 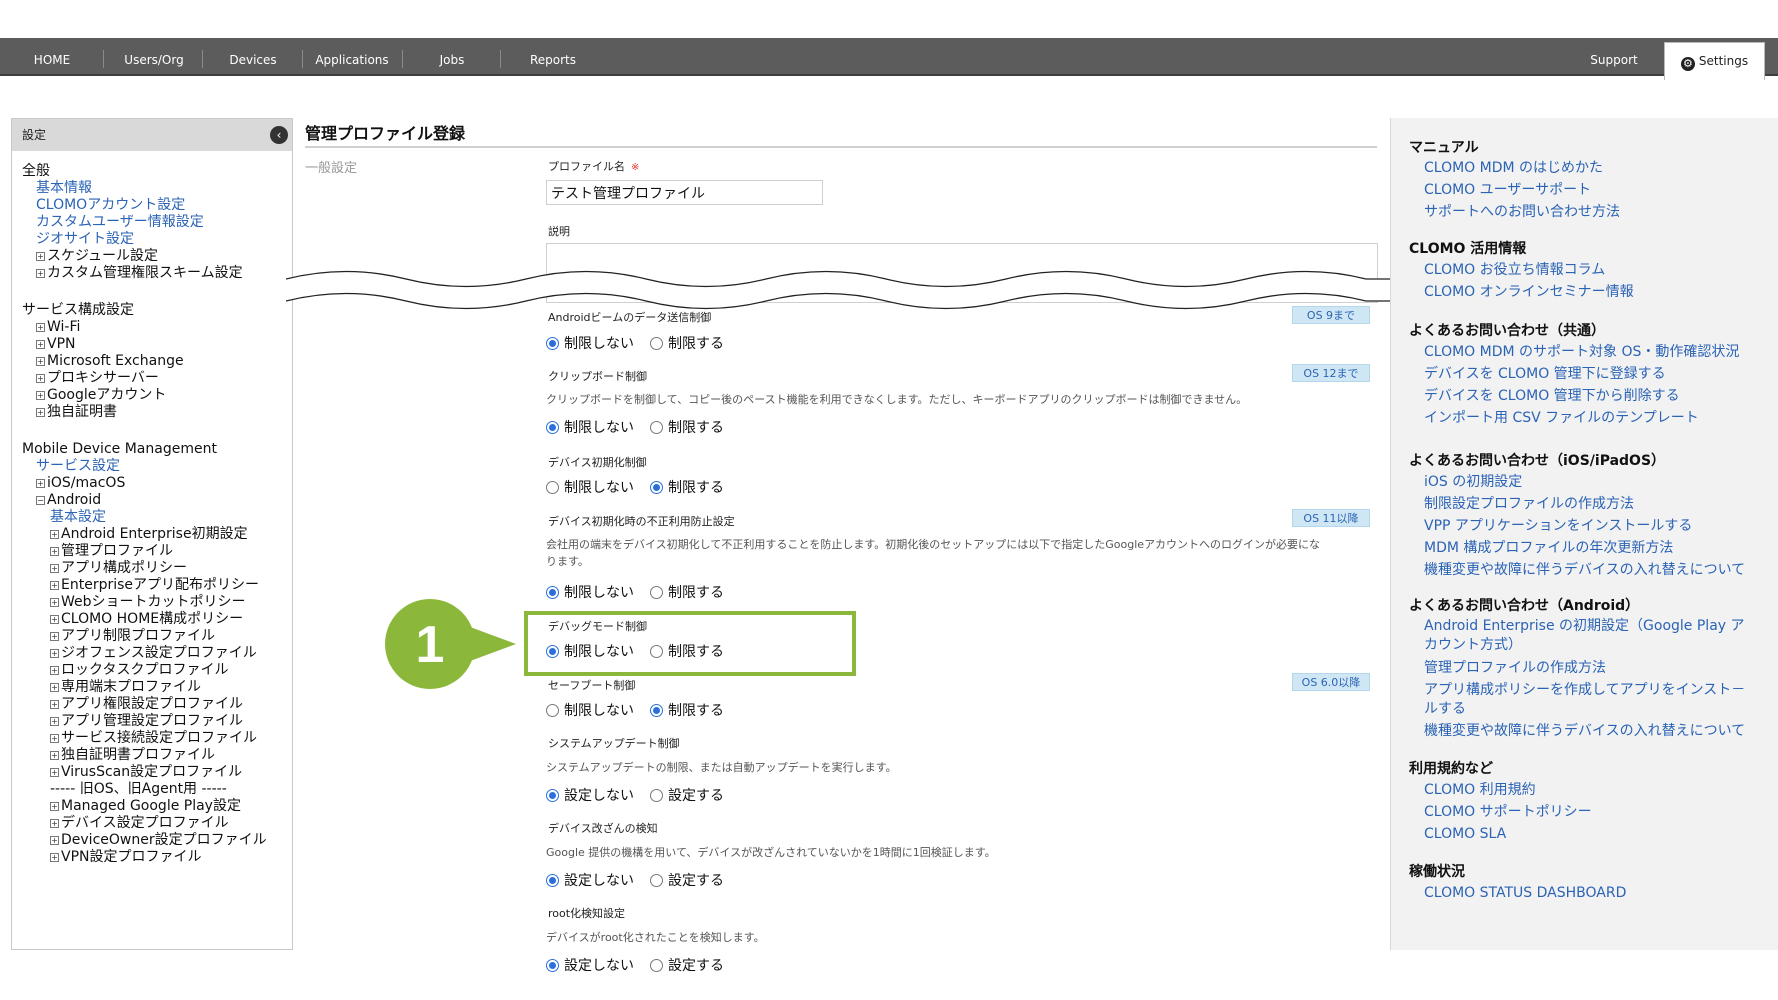 I want to click on sidebar-item: + デバイス設定プロファイル, so click(x=139, y=823).